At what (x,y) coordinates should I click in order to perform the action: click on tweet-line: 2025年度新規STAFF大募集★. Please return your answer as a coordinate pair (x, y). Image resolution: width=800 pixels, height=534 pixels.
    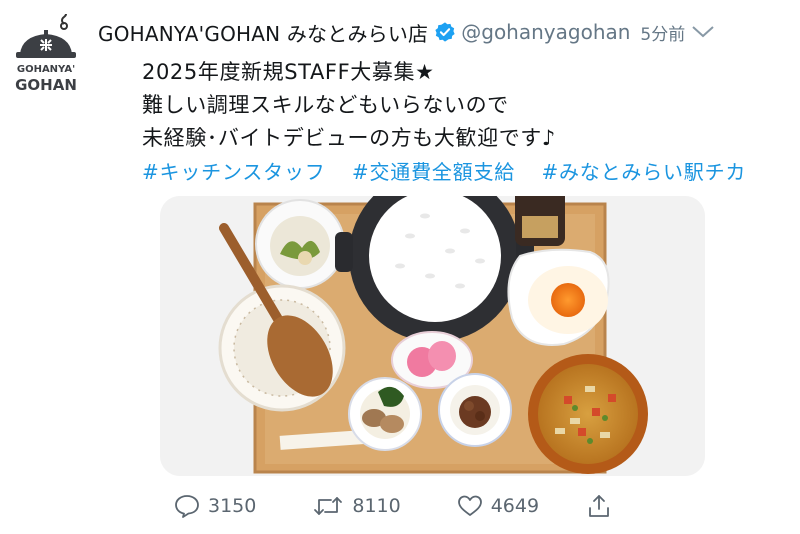
    Looking at the image, I should click on (288, 72).